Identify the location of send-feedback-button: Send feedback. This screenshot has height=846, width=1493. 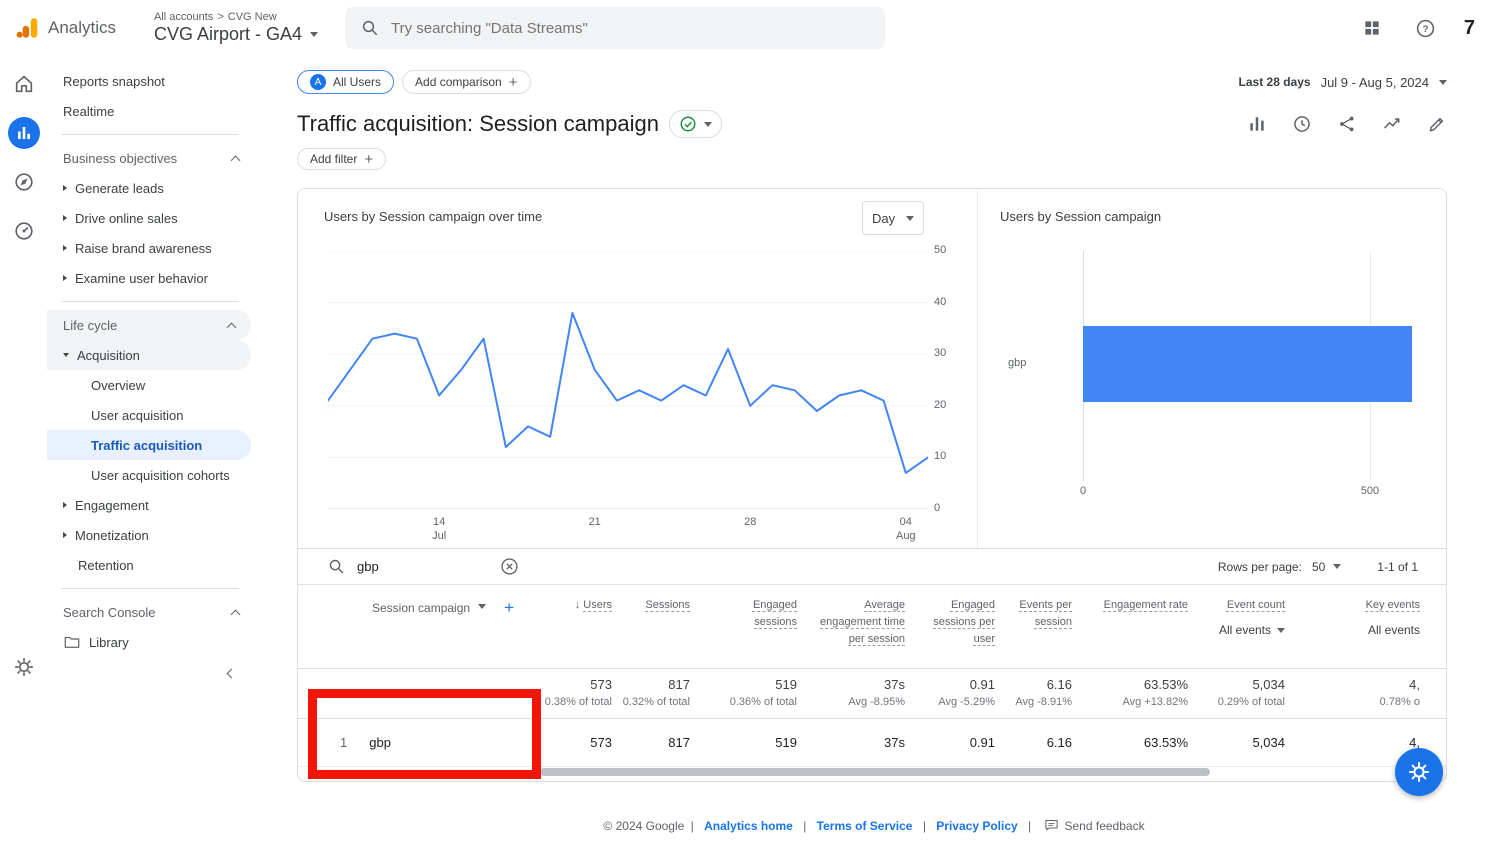
(1094, 825).